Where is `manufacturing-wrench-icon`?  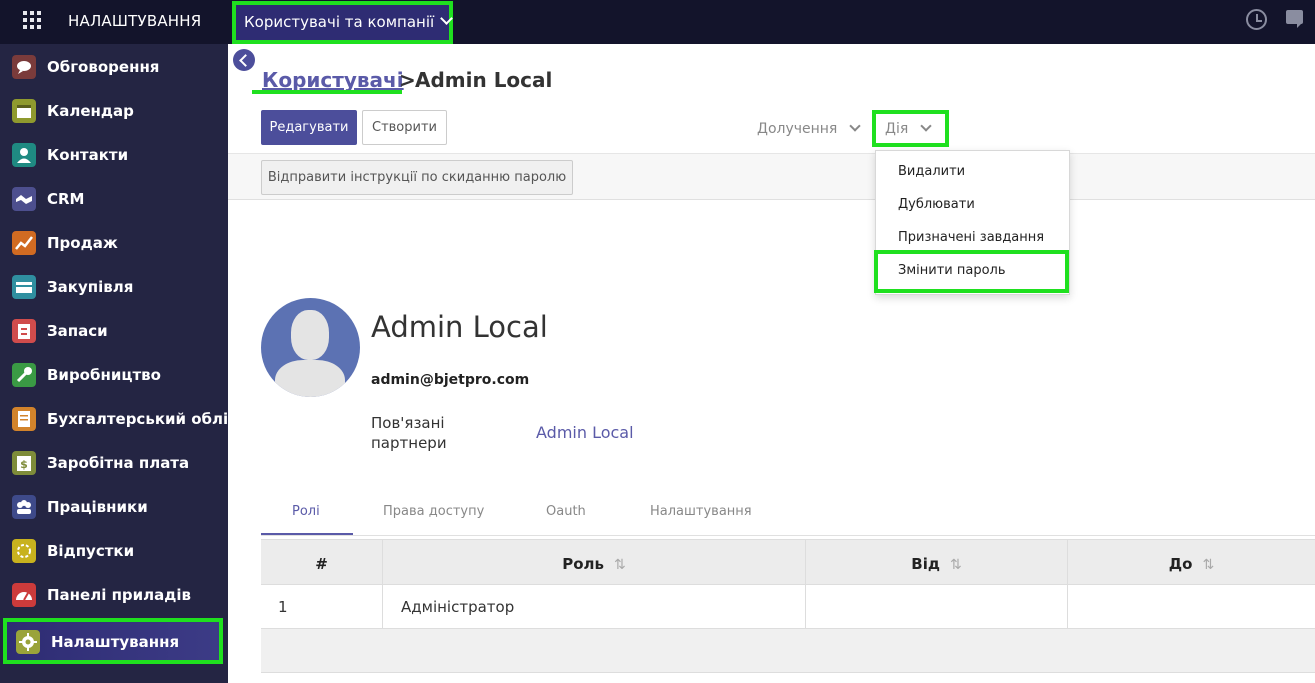 manufacturing-wrench-icon is located at coordinates (24, 375).